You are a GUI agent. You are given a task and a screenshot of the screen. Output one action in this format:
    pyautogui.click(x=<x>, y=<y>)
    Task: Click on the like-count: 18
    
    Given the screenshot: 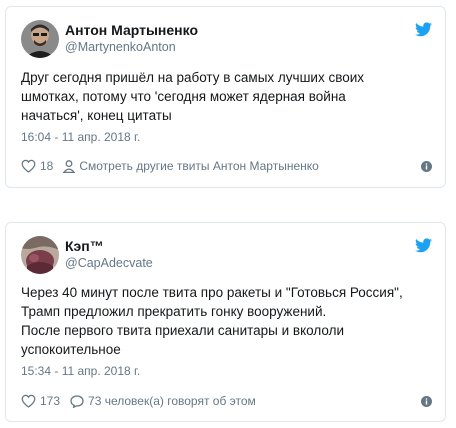 What is the action you would take?
    pyautogui.click(x=46, y=166)
    